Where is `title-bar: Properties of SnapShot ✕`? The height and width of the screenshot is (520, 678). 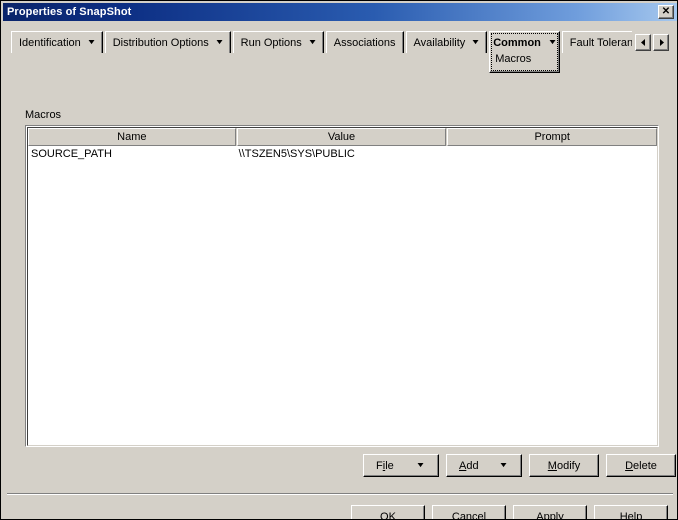
title-bar: Properties of SnapShot ✕ is located at coordinates (340, 12).